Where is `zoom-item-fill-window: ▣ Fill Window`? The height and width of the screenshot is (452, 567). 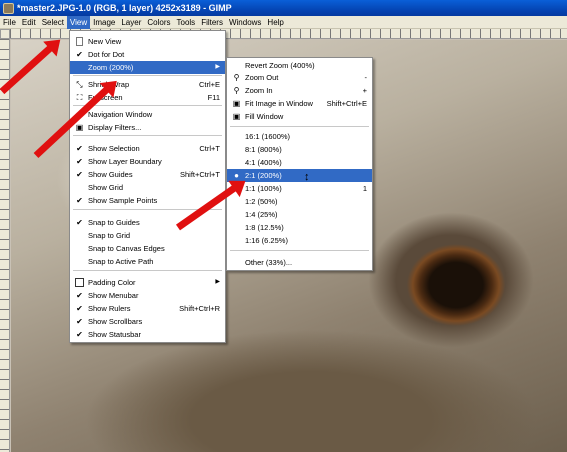 zoom-item-fill-window: ▣ Fill Window is located at coordinates (299, 116).